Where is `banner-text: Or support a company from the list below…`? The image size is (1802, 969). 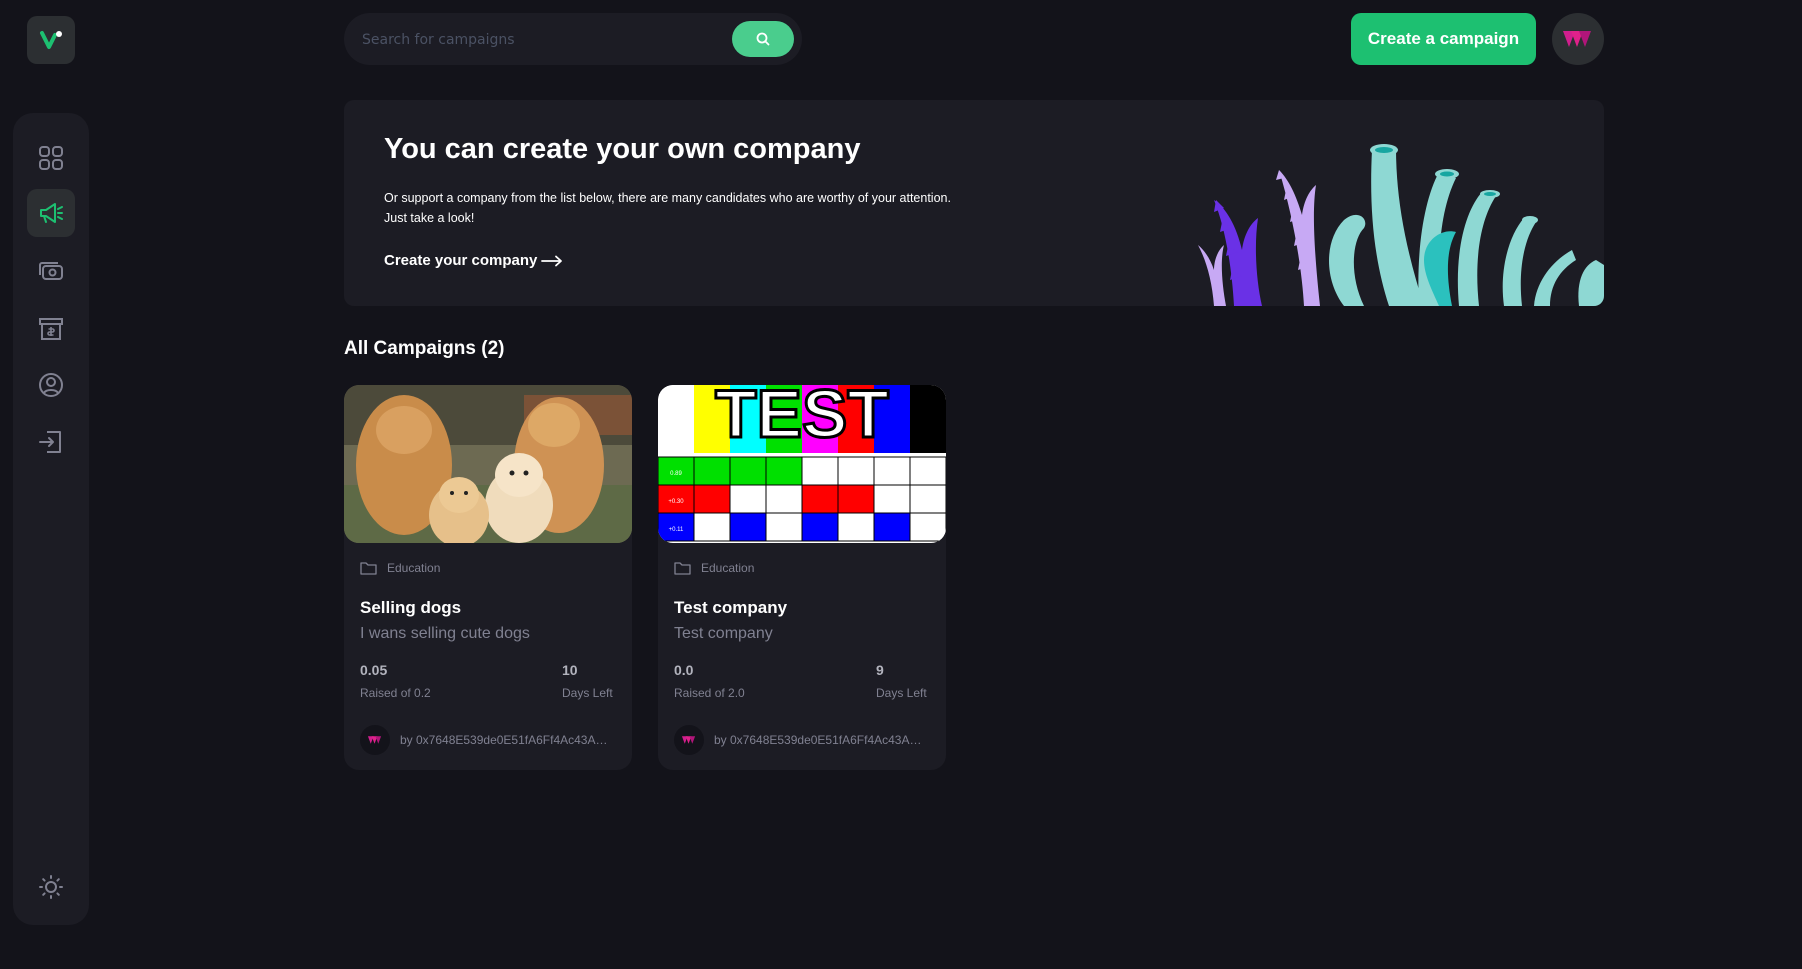 banner-text: Or support a company from the list below… is located at coordinates (704, 208).